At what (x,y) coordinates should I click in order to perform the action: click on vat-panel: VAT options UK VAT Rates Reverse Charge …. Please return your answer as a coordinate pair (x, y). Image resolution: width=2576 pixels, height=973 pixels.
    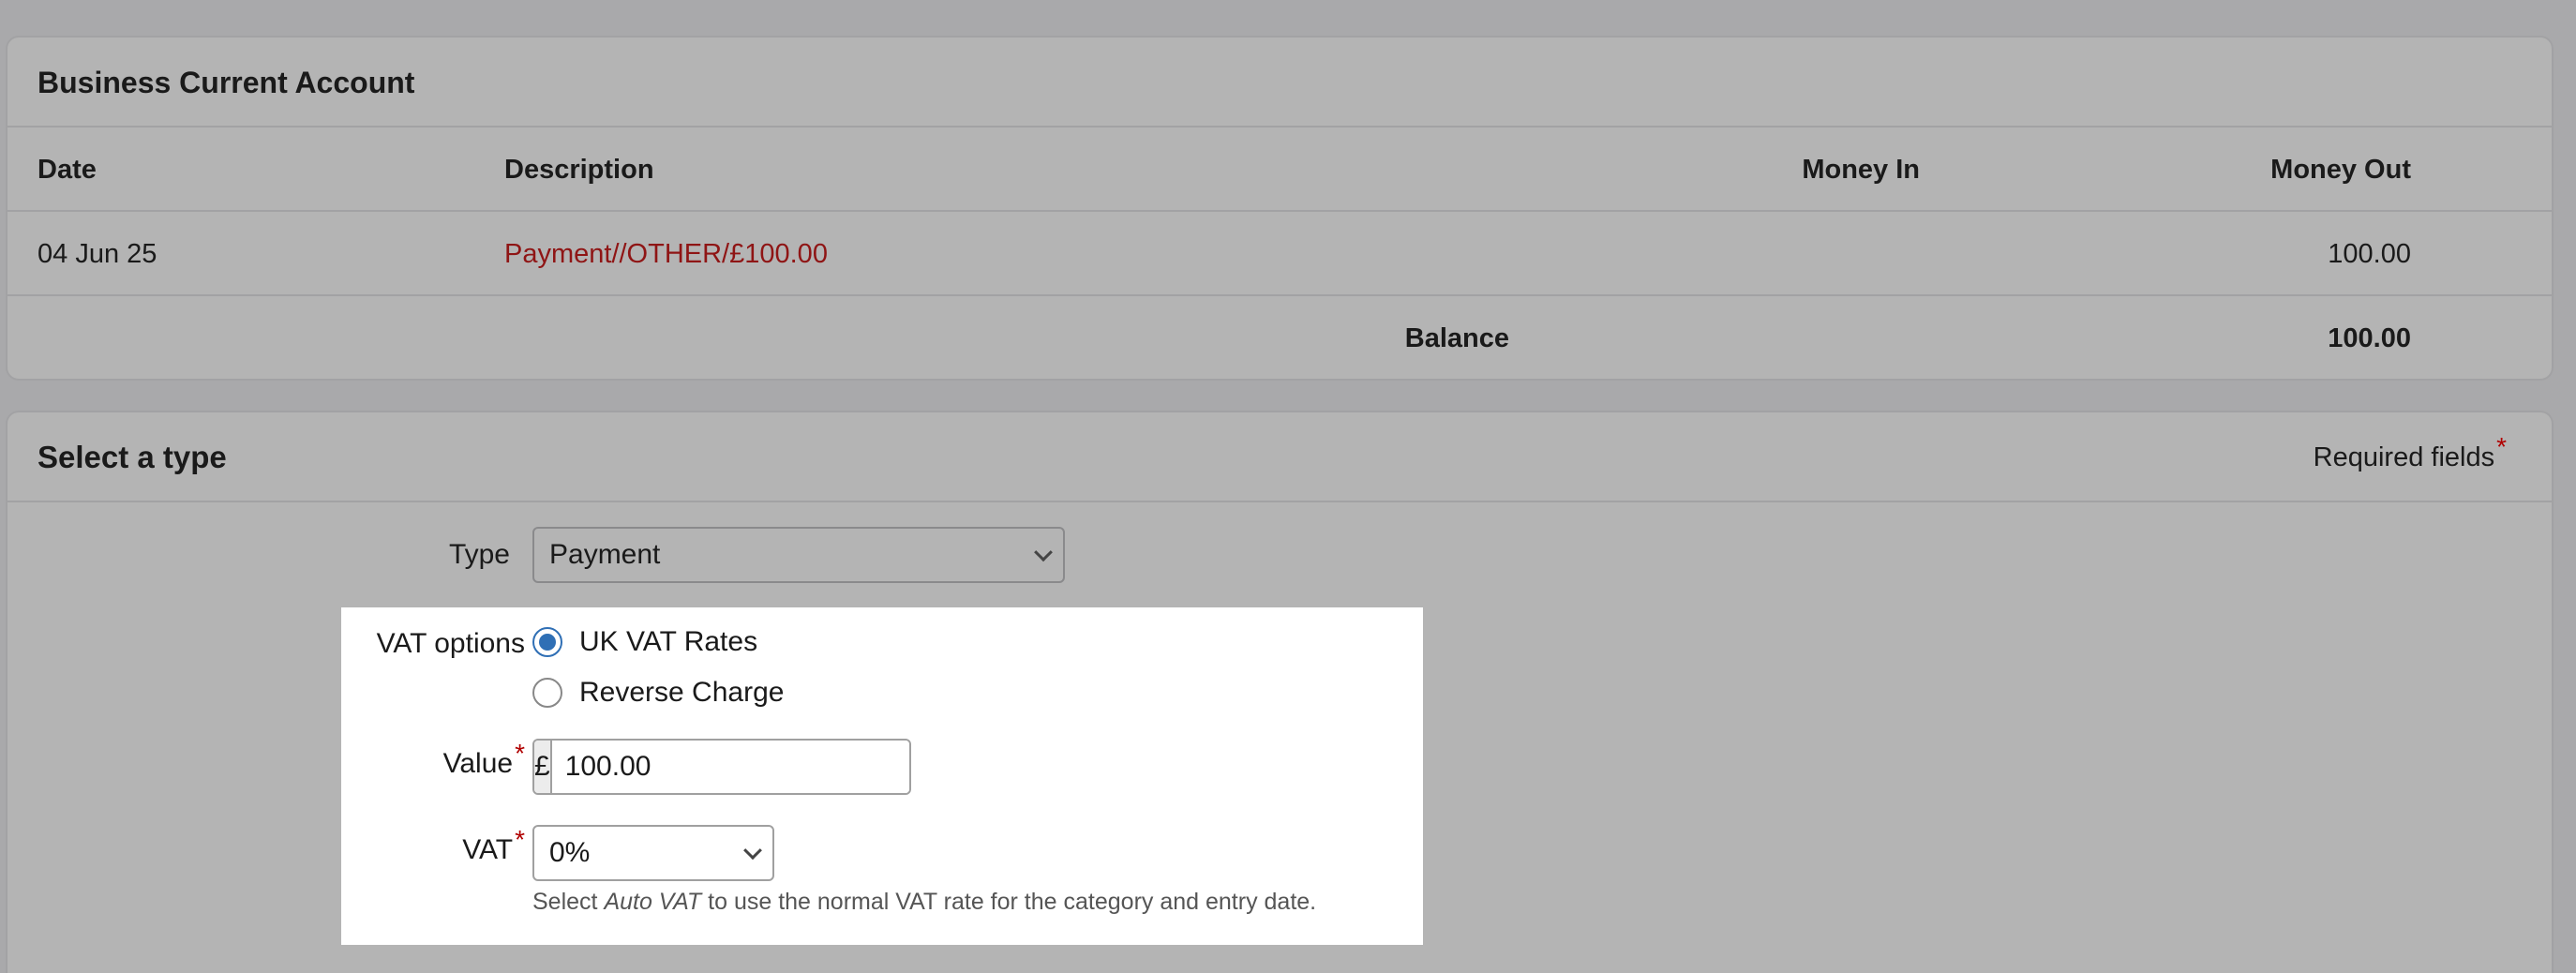
    Looking at the image, I should click on (882, 776).